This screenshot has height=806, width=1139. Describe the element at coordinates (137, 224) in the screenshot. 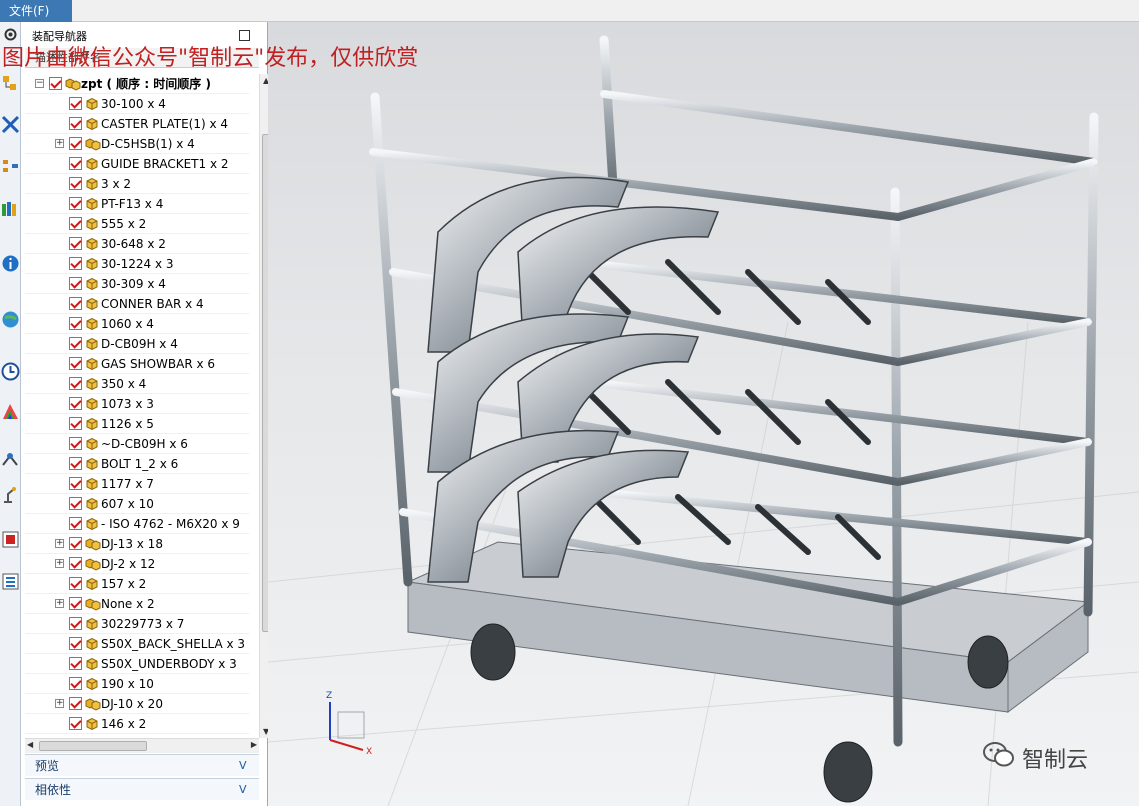

I see `tree-row: 555 x 2` at that location.